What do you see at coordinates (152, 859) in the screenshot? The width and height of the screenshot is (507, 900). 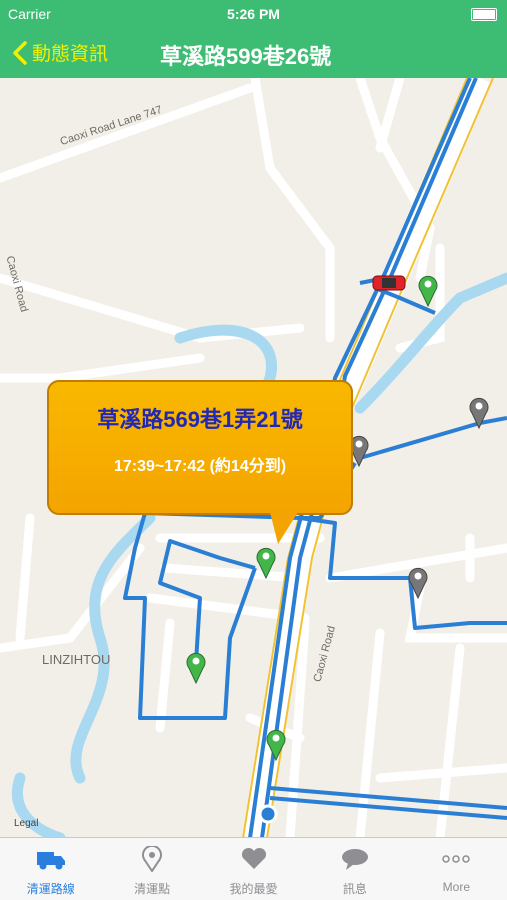 I see `location-pin-icon` at bounding box center [152, 859].